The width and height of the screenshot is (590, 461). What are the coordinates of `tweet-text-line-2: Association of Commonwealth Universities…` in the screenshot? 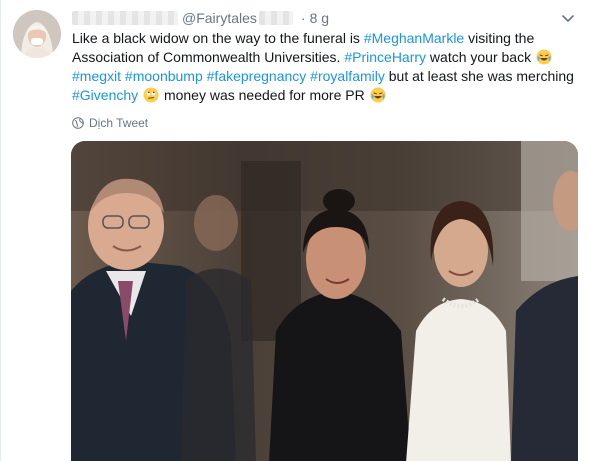 It's located at (324, 57).